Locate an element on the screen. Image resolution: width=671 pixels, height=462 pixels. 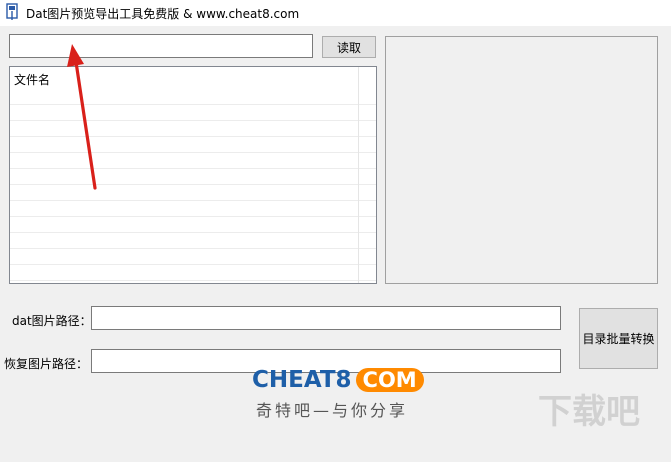
restore-path-label: 恢复图片路径： is located at coordinates (46, 364).